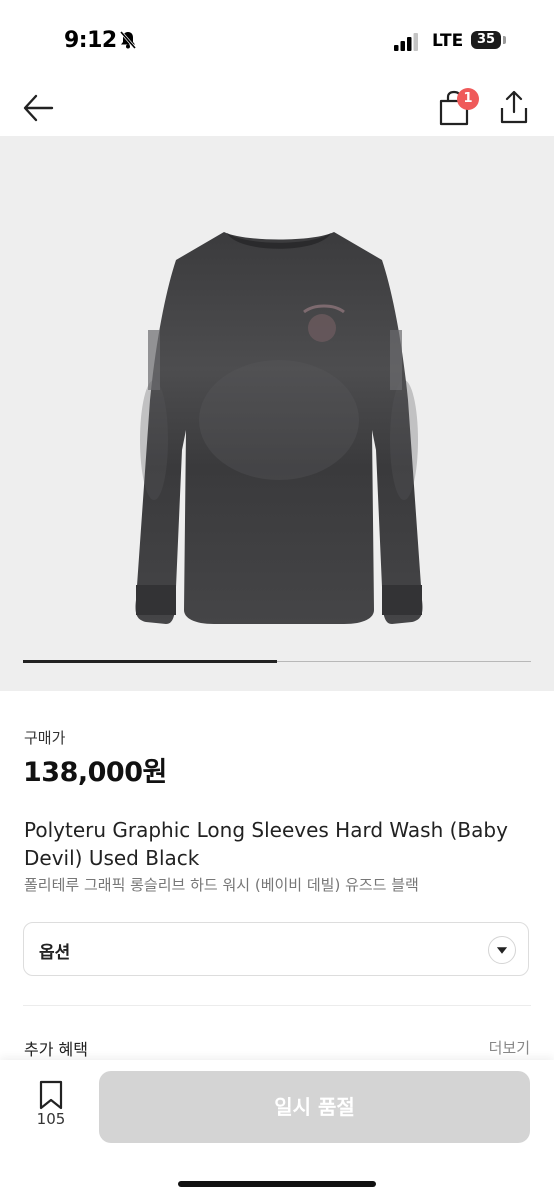  What do you see at coordinates (468, 99) in the screenshot?
I see `cart-count-badge: 1` at bounding box center [468, 99].